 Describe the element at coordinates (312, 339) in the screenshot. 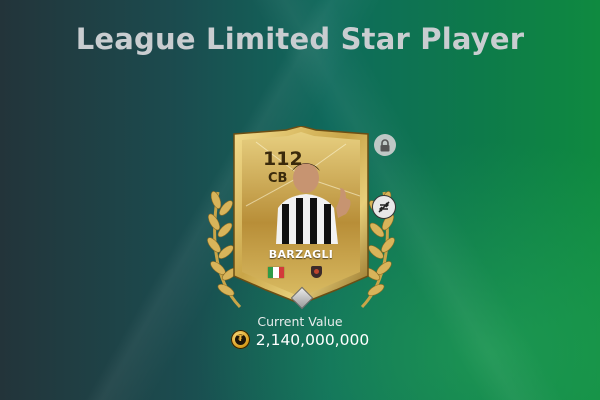

I see `value-amount: 2,140,000,000` at that location.